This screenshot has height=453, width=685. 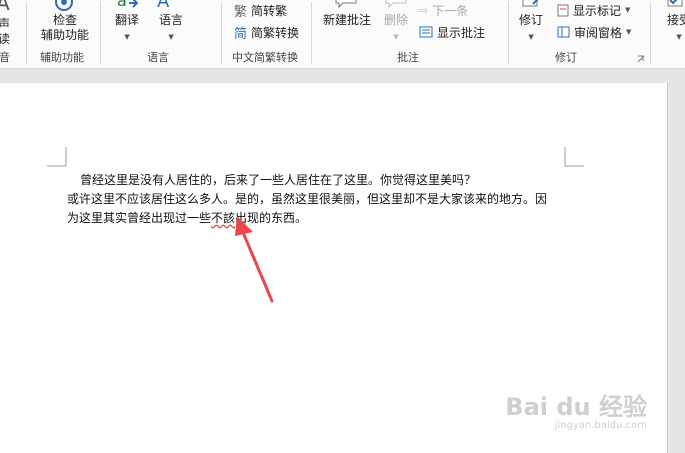 I want to click on watermark-url: jingyan.baidu.com, so click(x=600, y=425).